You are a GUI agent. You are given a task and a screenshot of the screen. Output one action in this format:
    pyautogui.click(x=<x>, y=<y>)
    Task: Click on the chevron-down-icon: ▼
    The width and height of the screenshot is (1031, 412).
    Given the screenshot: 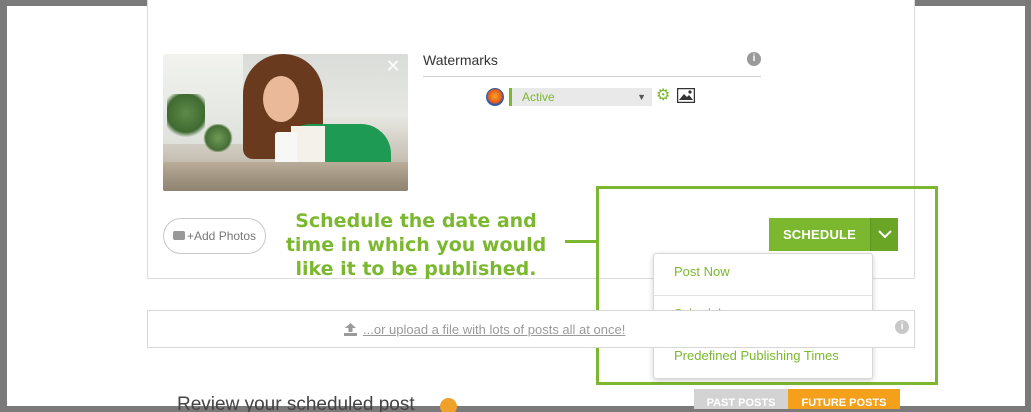 What is the action you would take?
    pyautogui.click(x=641, y=97)
    